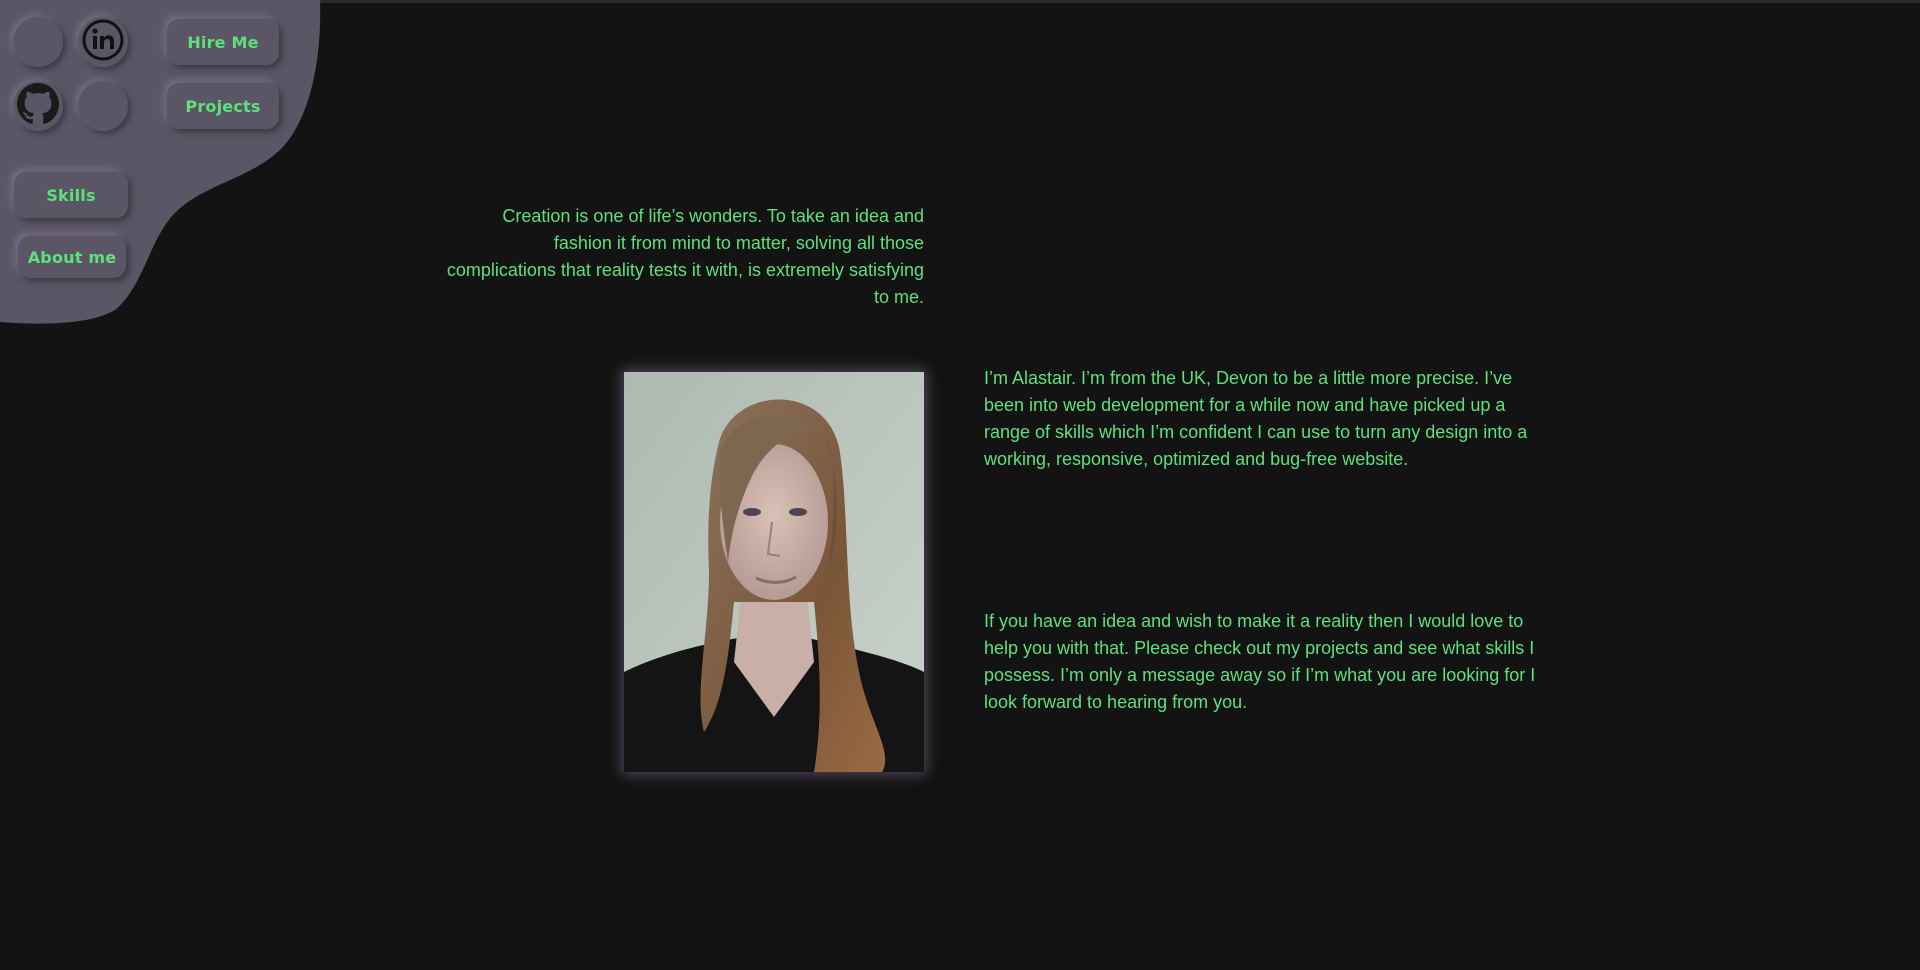 Image resolution: width=1920 pixels, height=970 pixels. I want to click on linkedin-icon, so click(103, 42).